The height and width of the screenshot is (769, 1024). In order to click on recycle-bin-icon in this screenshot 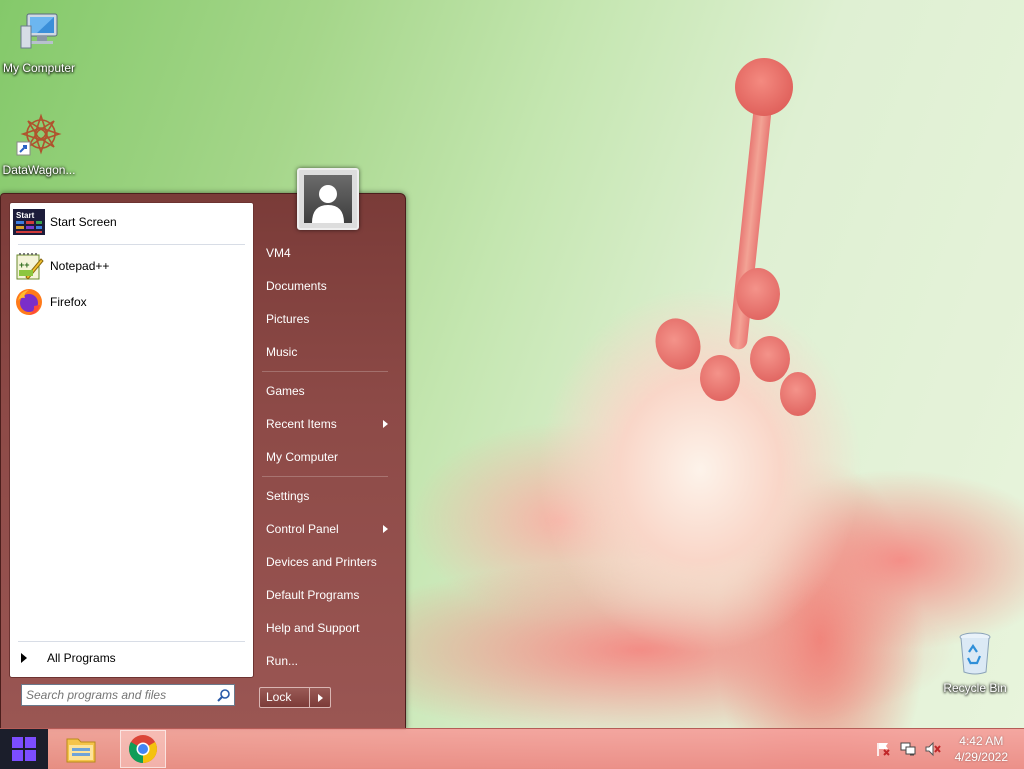, I will do `click(975, 653)`.